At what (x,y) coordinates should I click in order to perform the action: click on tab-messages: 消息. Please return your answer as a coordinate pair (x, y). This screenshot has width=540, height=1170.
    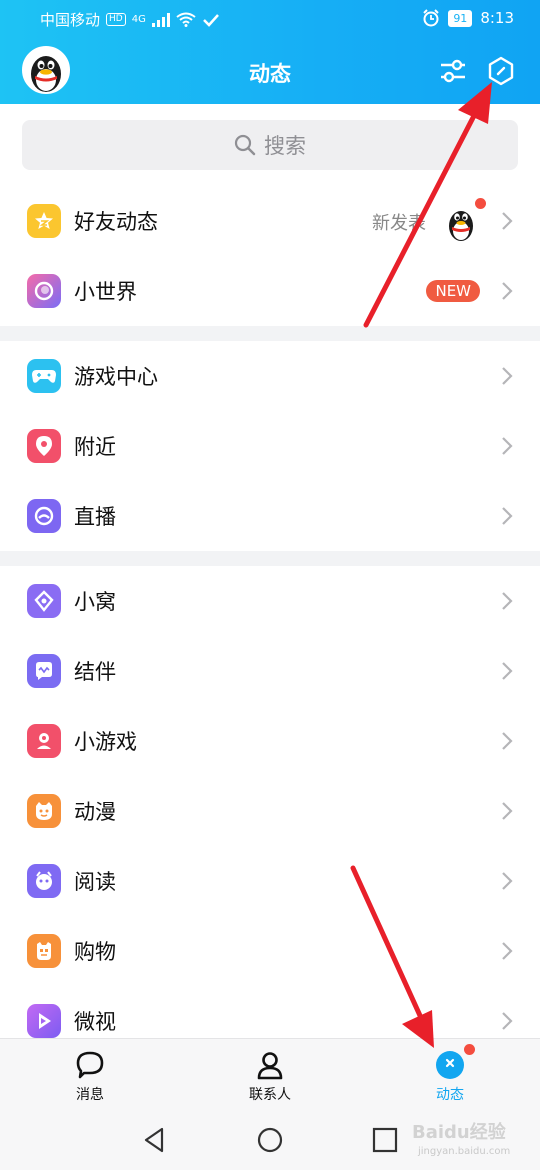
    Looking at the image, I should click on (90, 1074).